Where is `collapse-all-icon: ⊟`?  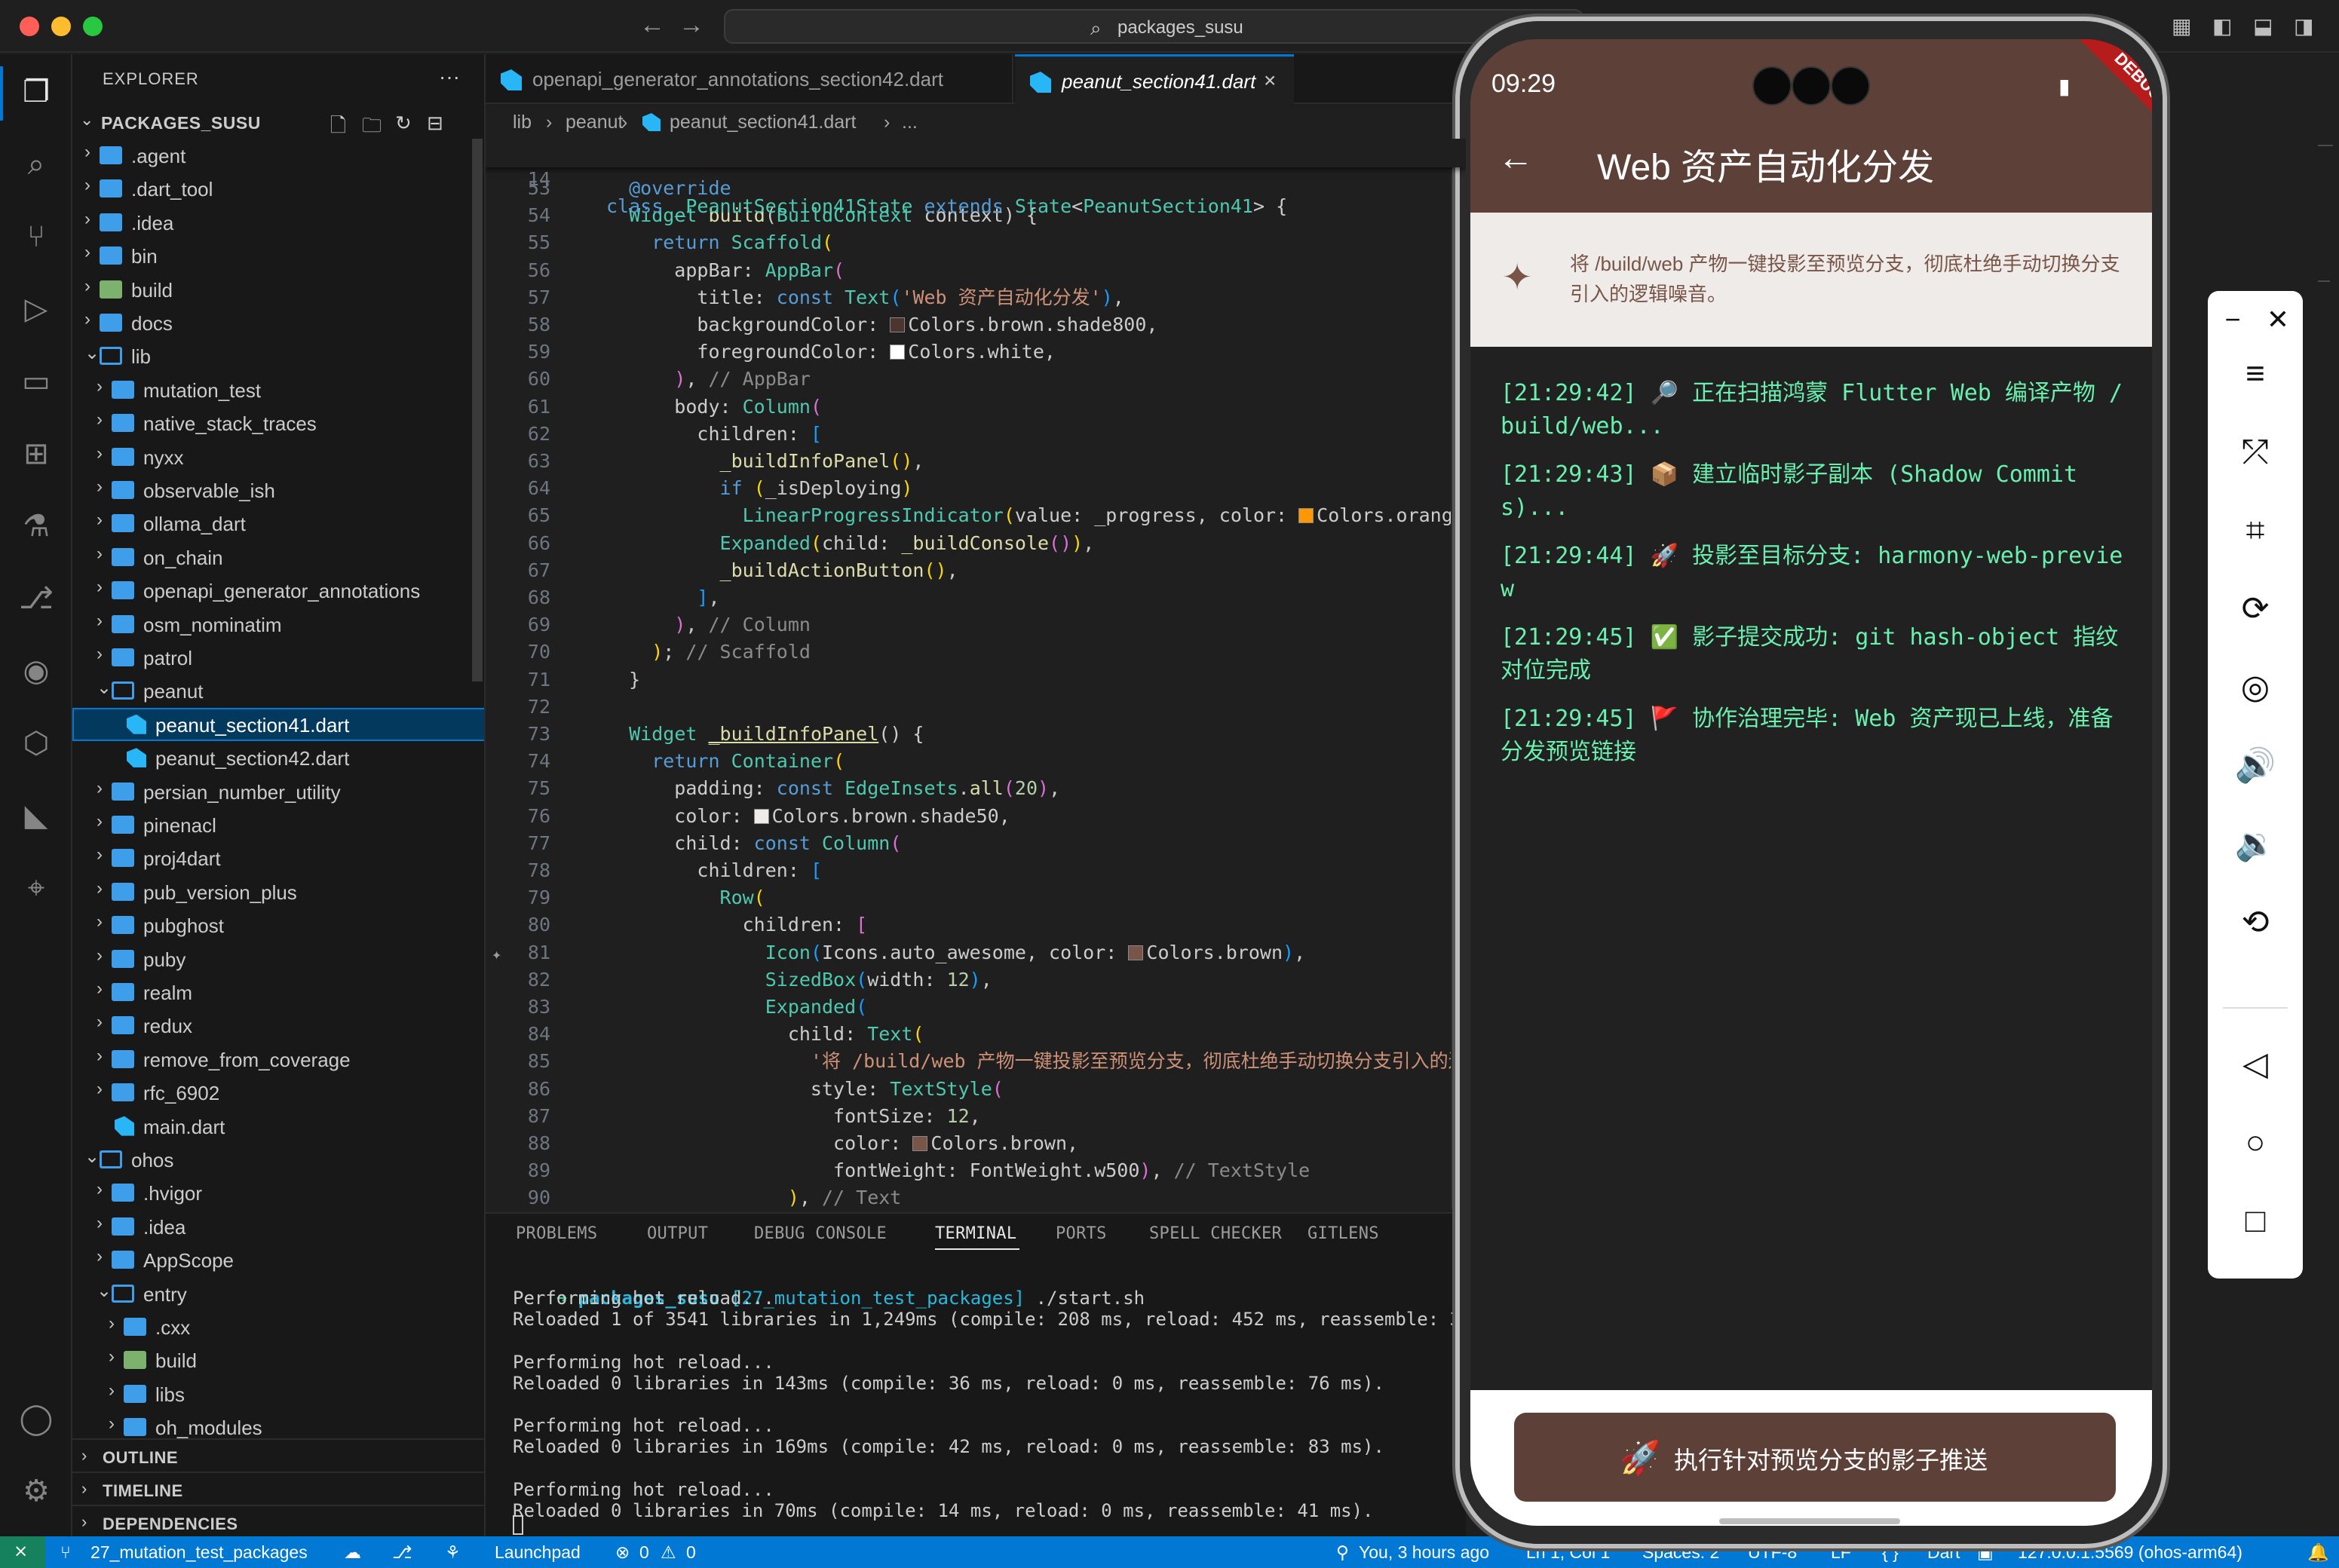
collapse-all-icon: ⊟ is located at coordinates (435, 123).